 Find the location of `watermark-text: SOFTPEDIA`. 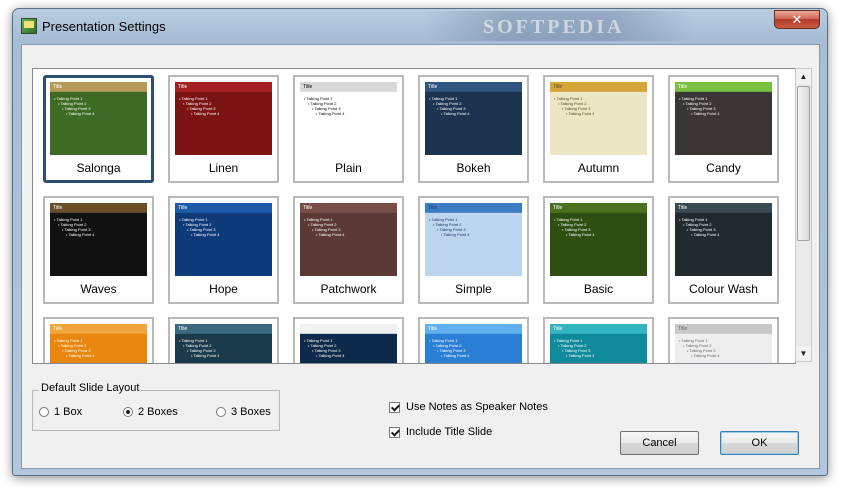

watermark-text: SOFTPEDIA is located at coordinates (554, 27).